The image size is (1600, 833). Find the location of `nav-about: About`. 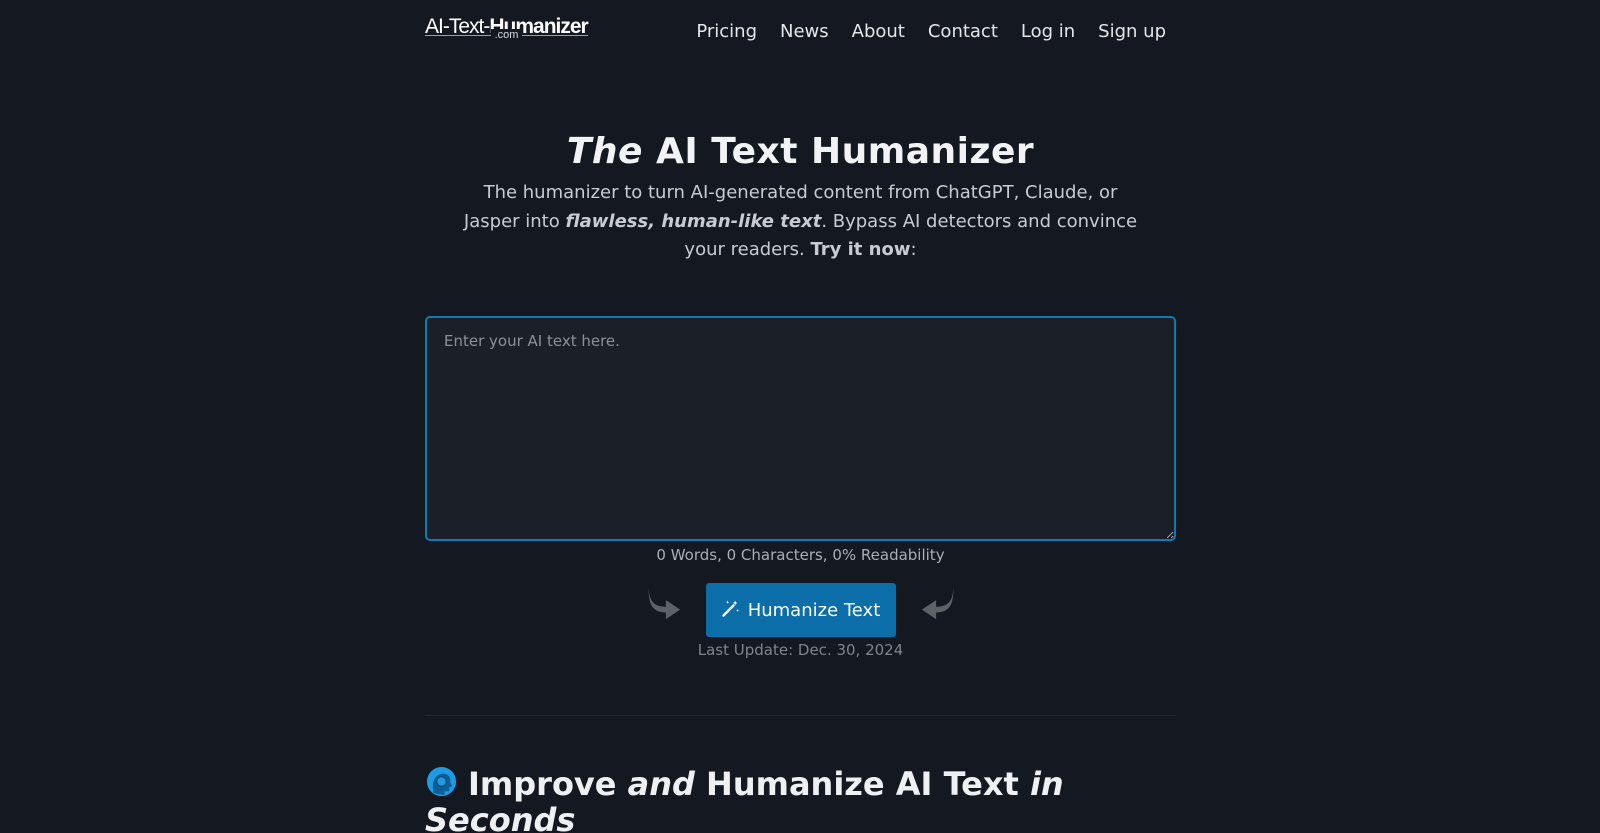

nav-about: About is located at coordinates (878, 31).